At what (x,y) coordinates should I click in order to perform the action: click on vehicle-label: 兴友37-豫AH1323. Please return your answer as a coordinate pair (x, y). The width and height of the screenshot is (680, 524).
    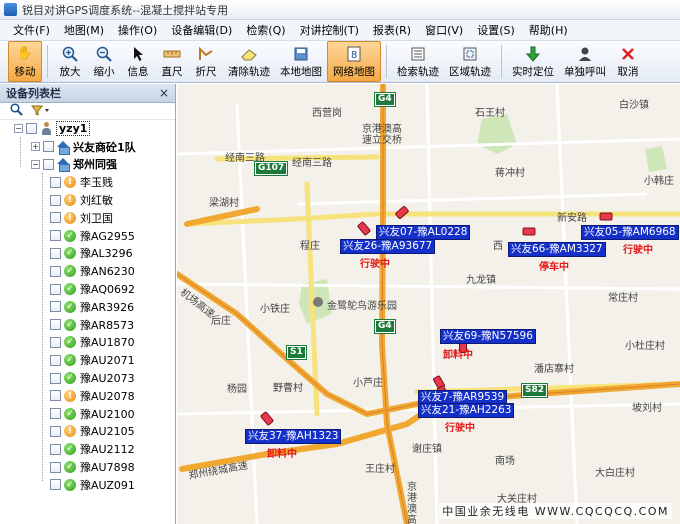
    Looking at the image, I should click on (293, 436).